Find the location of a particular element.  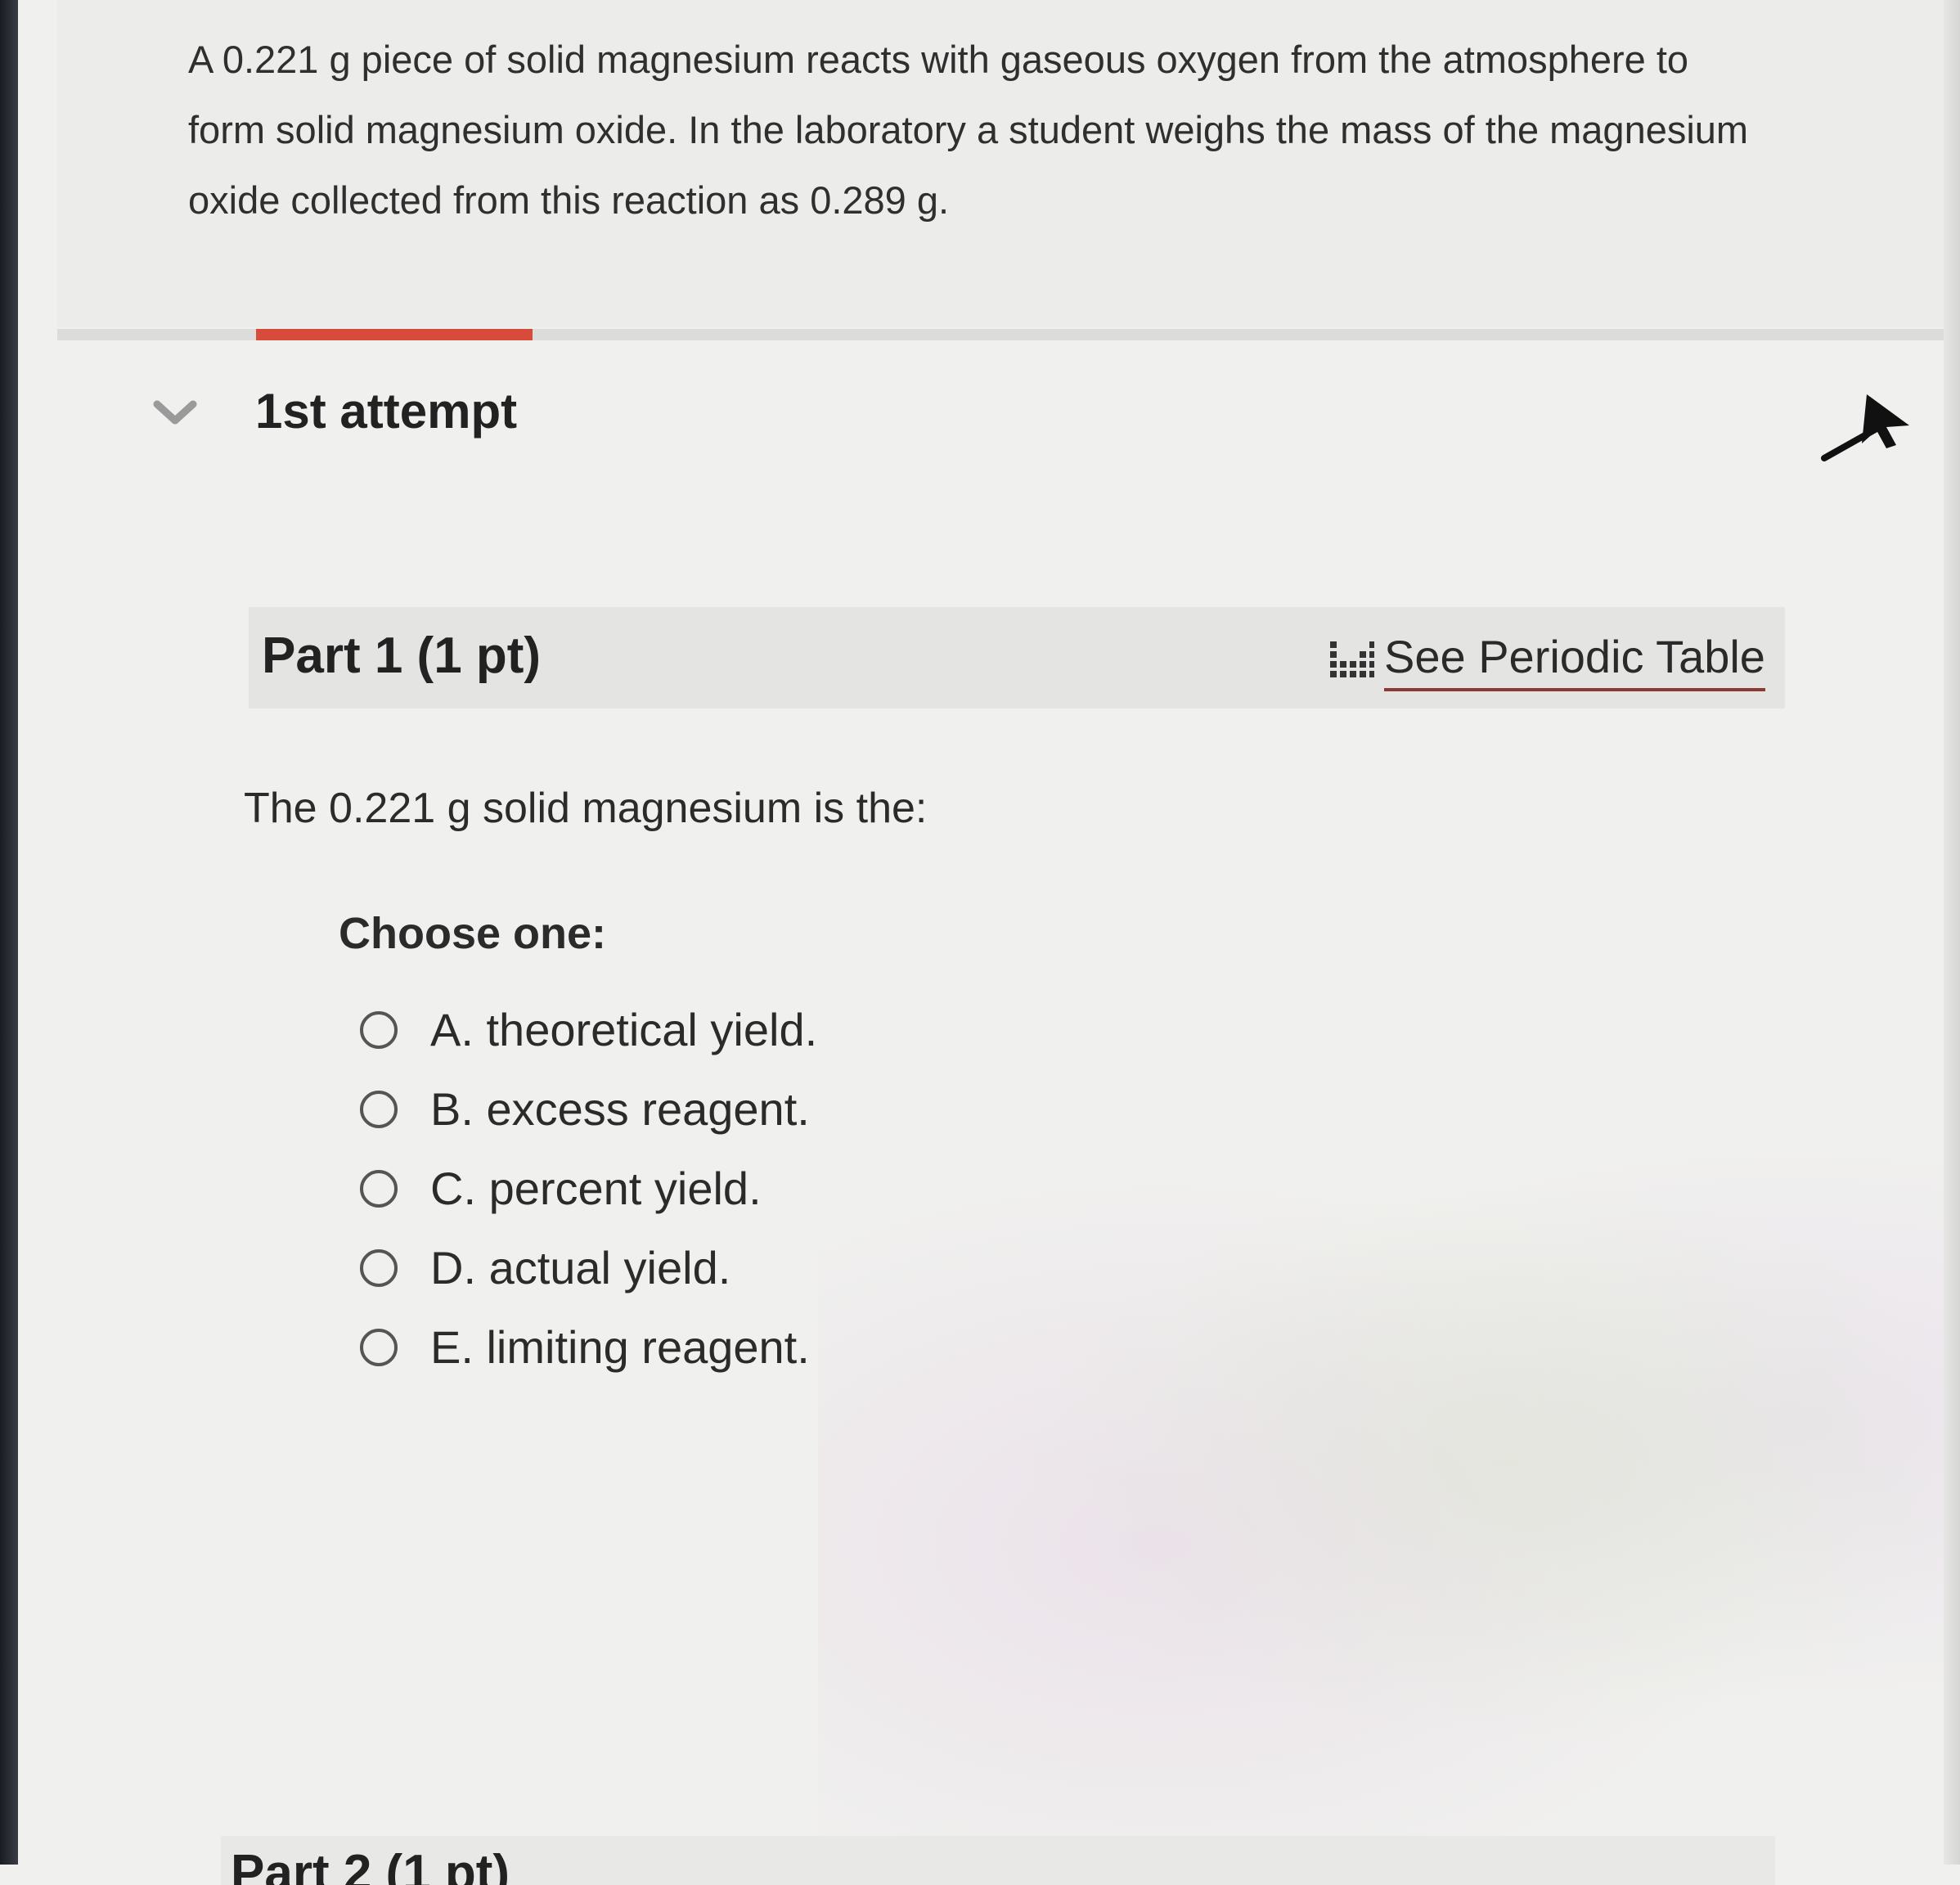

chevron-down-icon is located at coordinates (175, 412).